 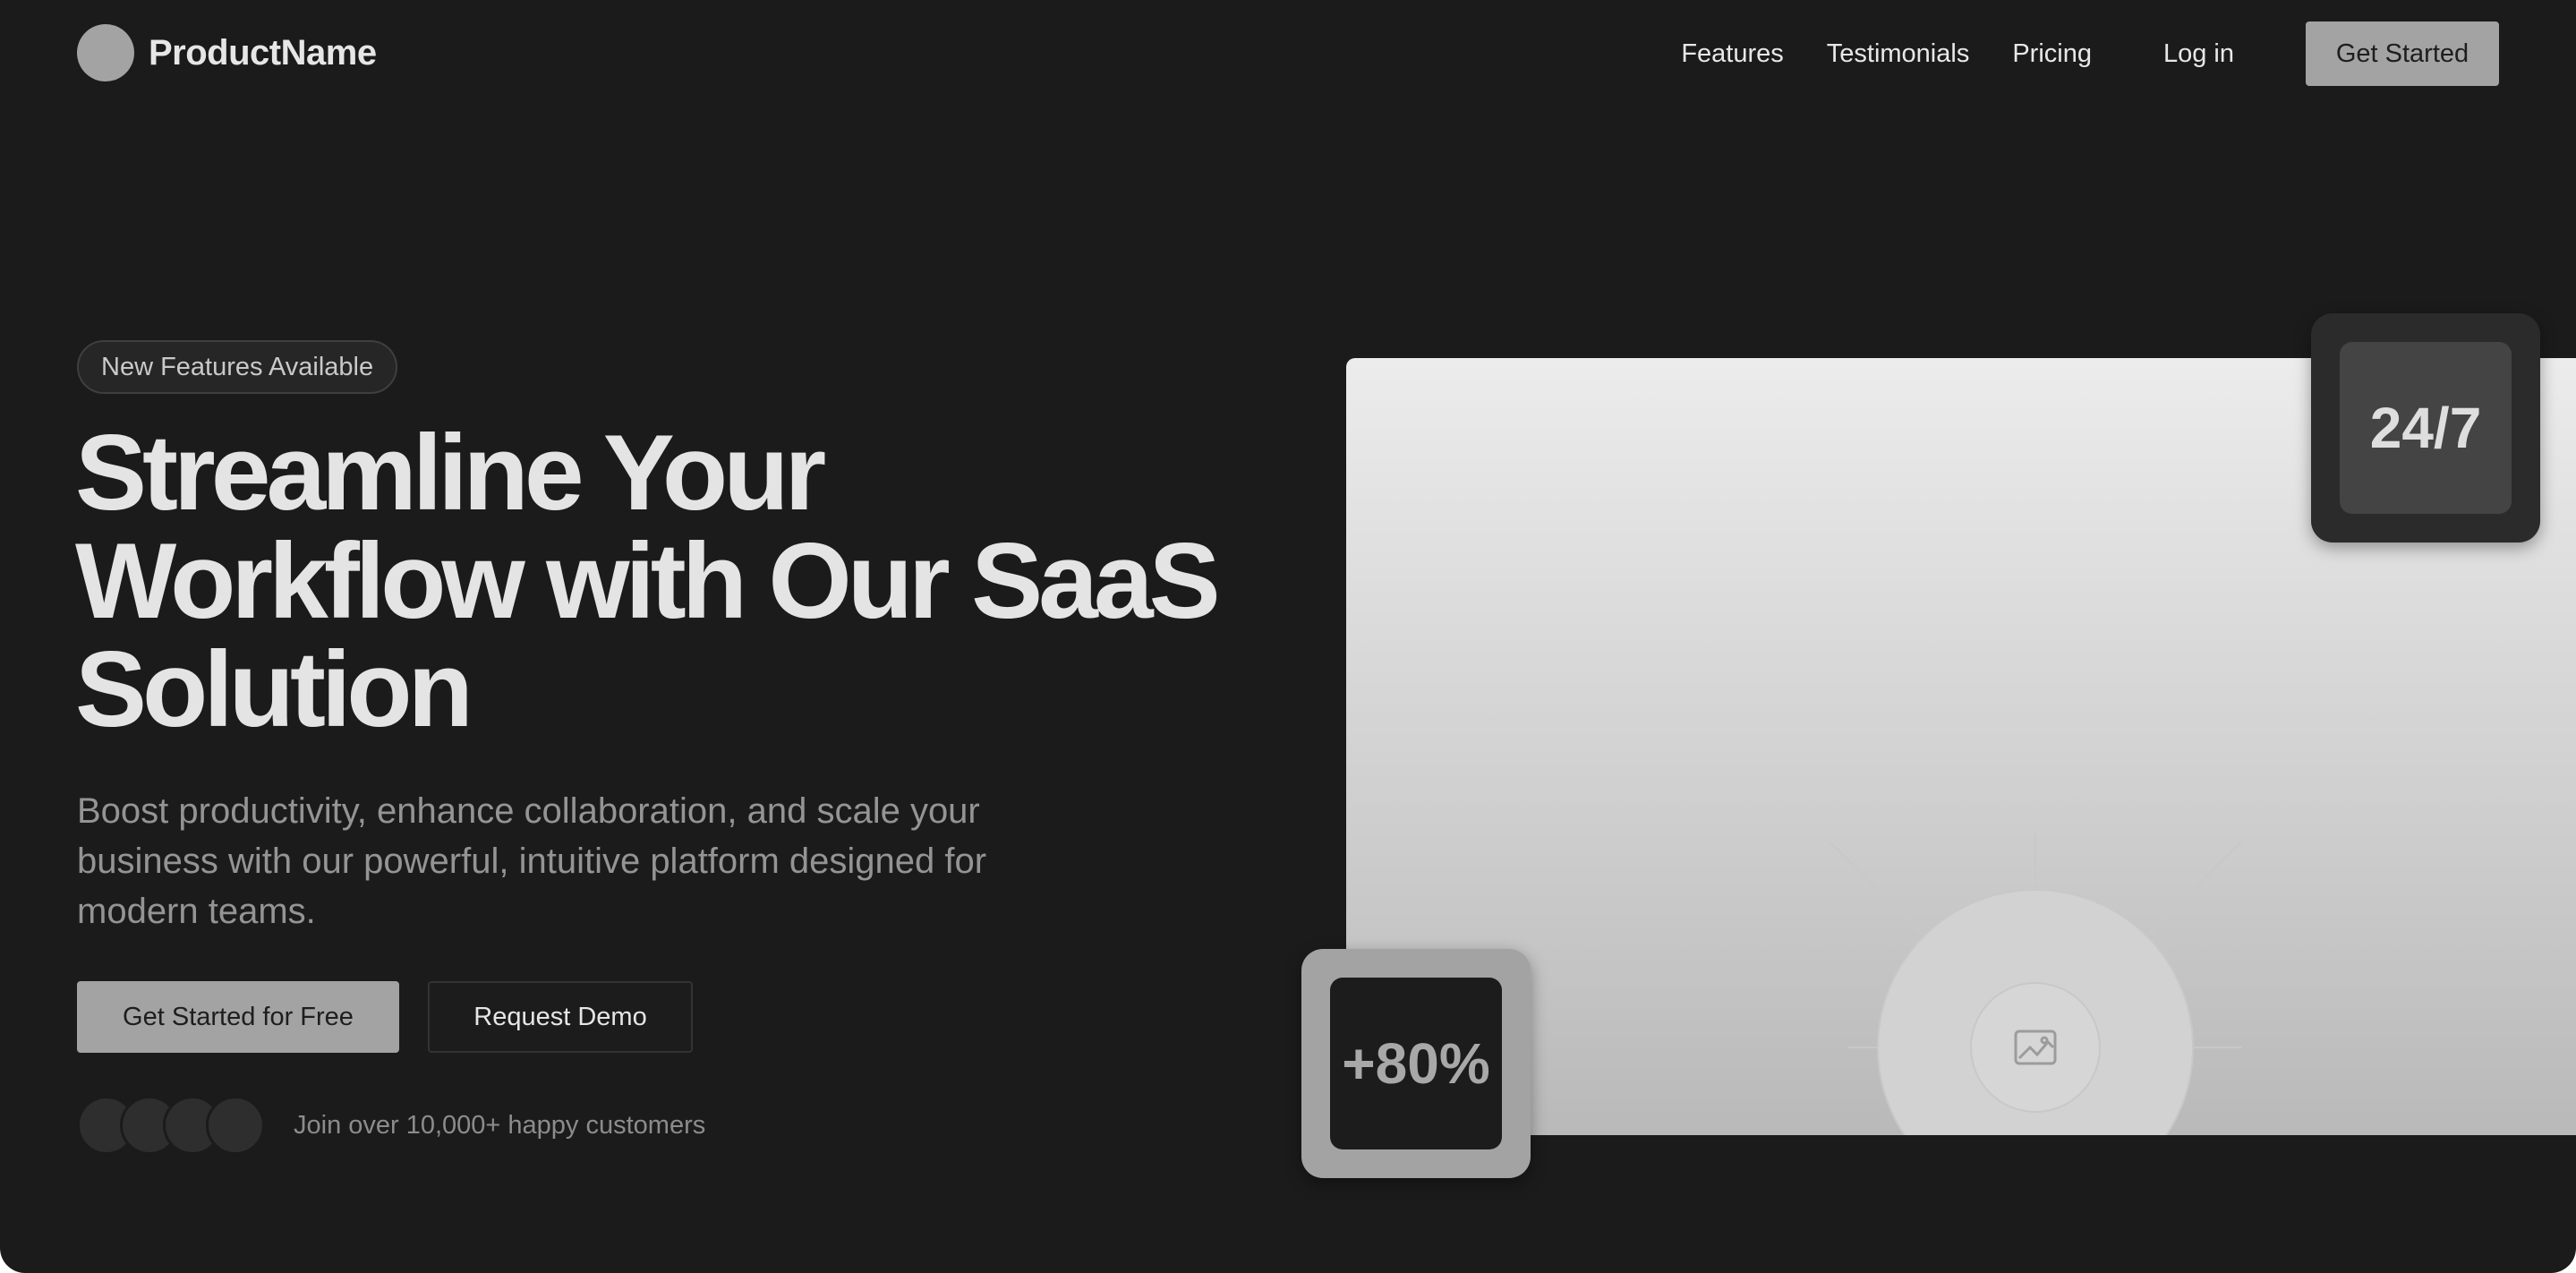 I want to click on social-proof: Join over 10,000+ happy customers, so click(x=391, y=1125).